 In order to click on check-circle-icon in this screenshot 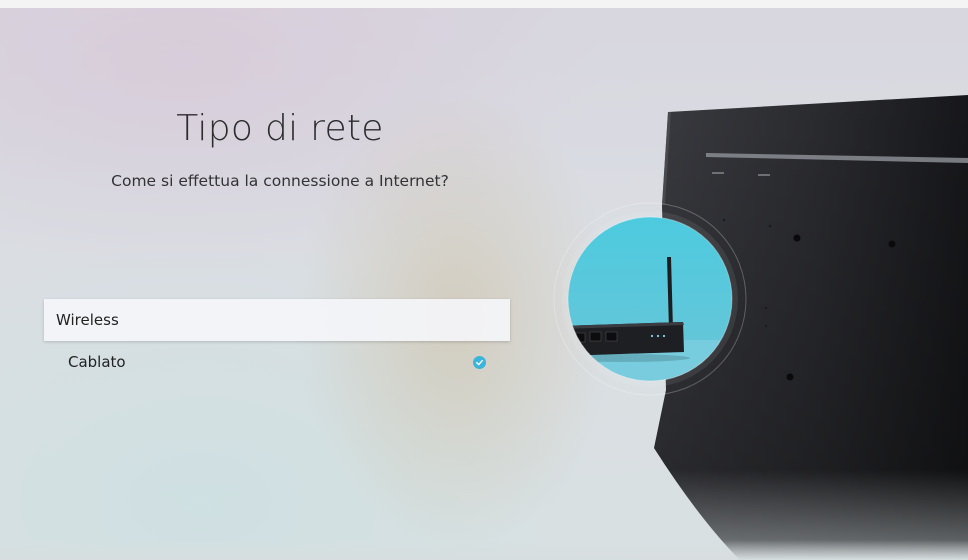, I will do `click(479, 362)`.